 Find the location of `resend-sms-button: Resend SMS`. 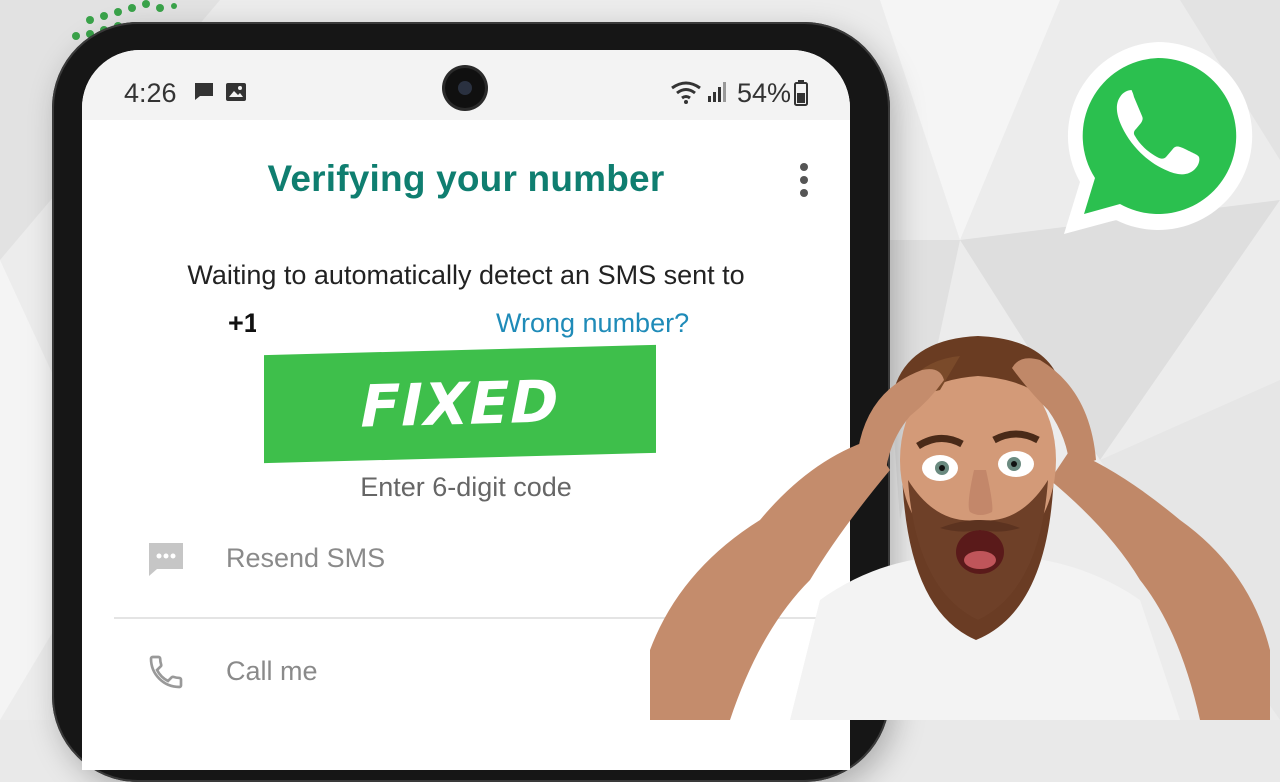

resend-sms-button: Resend SMS is located at coordinates (305, 558).